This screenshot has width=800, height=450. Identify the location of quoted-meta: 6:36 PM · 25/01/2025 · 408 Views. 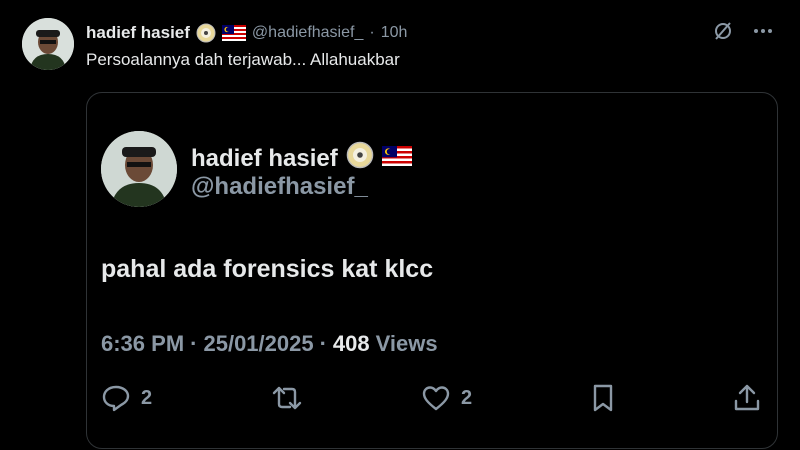
(269, 344).